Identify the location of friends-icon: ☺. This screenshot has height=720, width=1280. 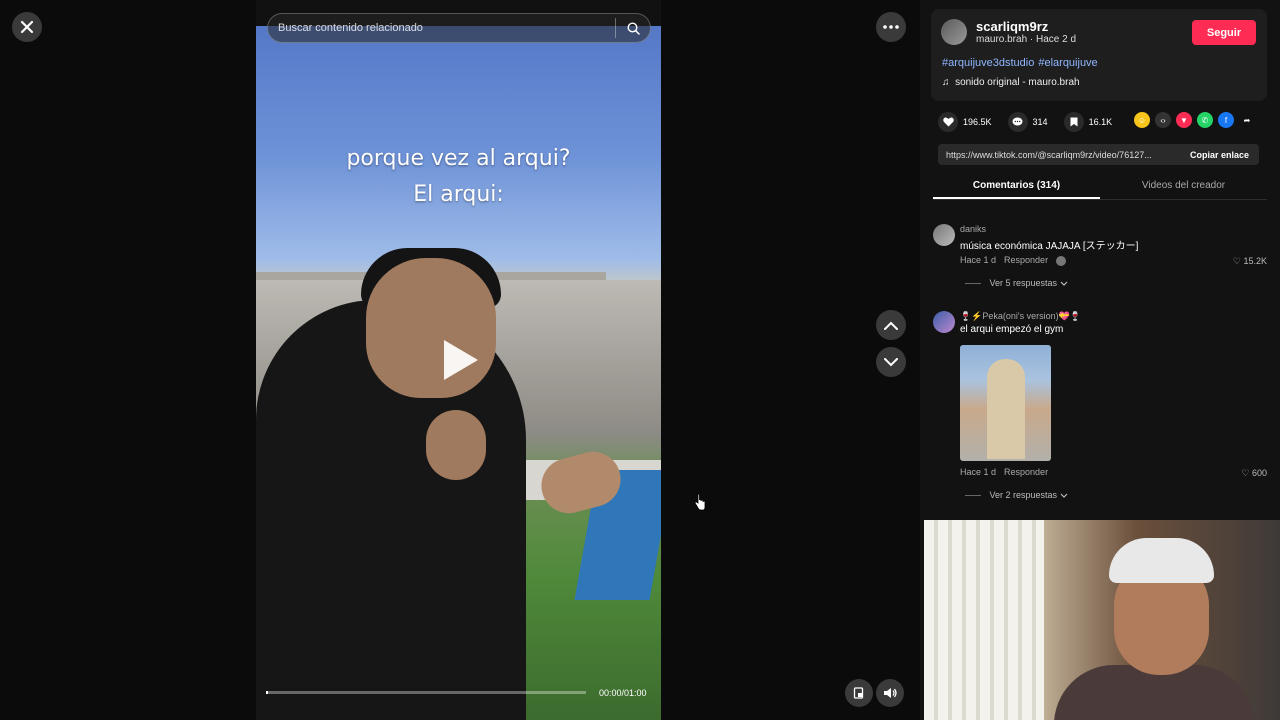
(1142, 120).